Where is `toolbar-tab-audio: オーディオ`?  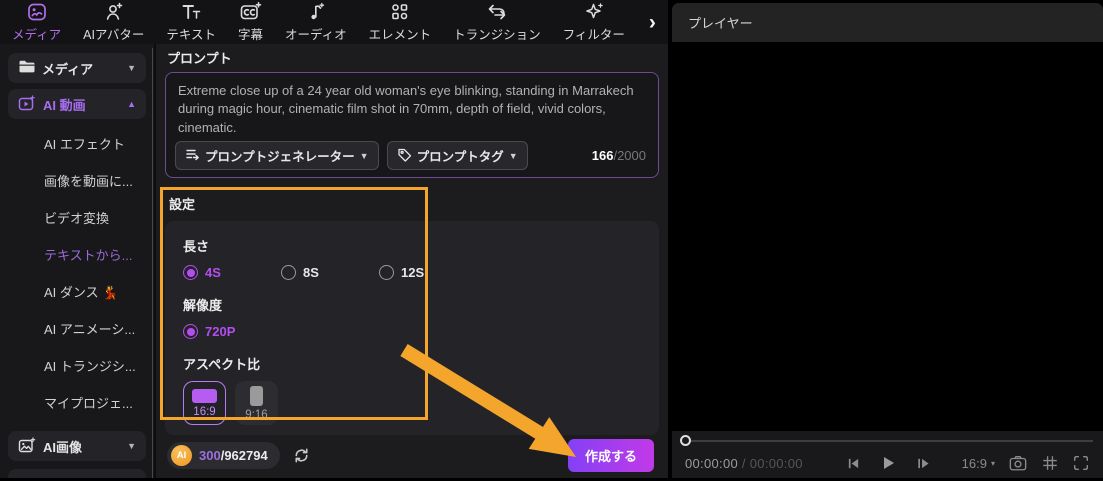 toolbar-tab-audio: オーディオ is located at coordinates (316, 22).